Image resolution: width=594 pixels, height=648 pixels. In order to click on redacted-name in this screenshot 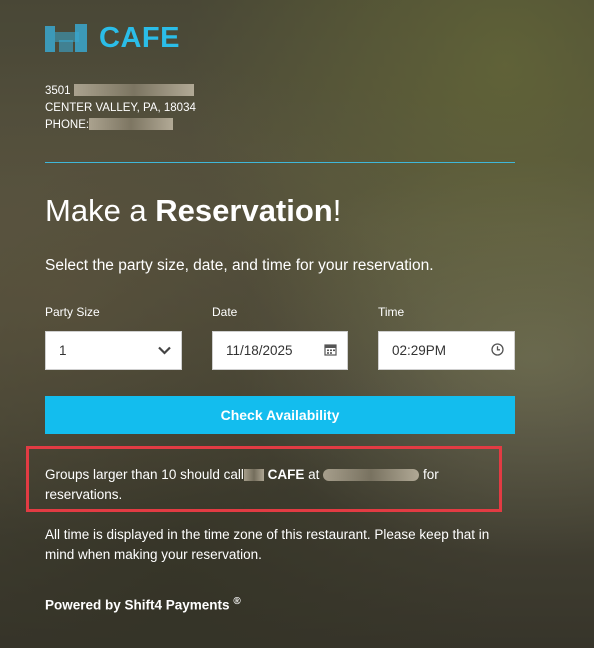, I will do `click(253, 475)`.